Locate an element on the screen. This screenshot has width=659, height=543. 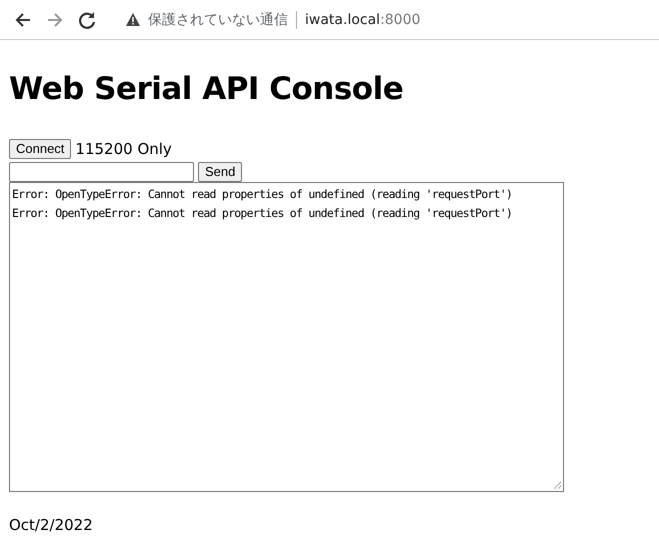
send-button: Send is located at coordinates (220, 172).